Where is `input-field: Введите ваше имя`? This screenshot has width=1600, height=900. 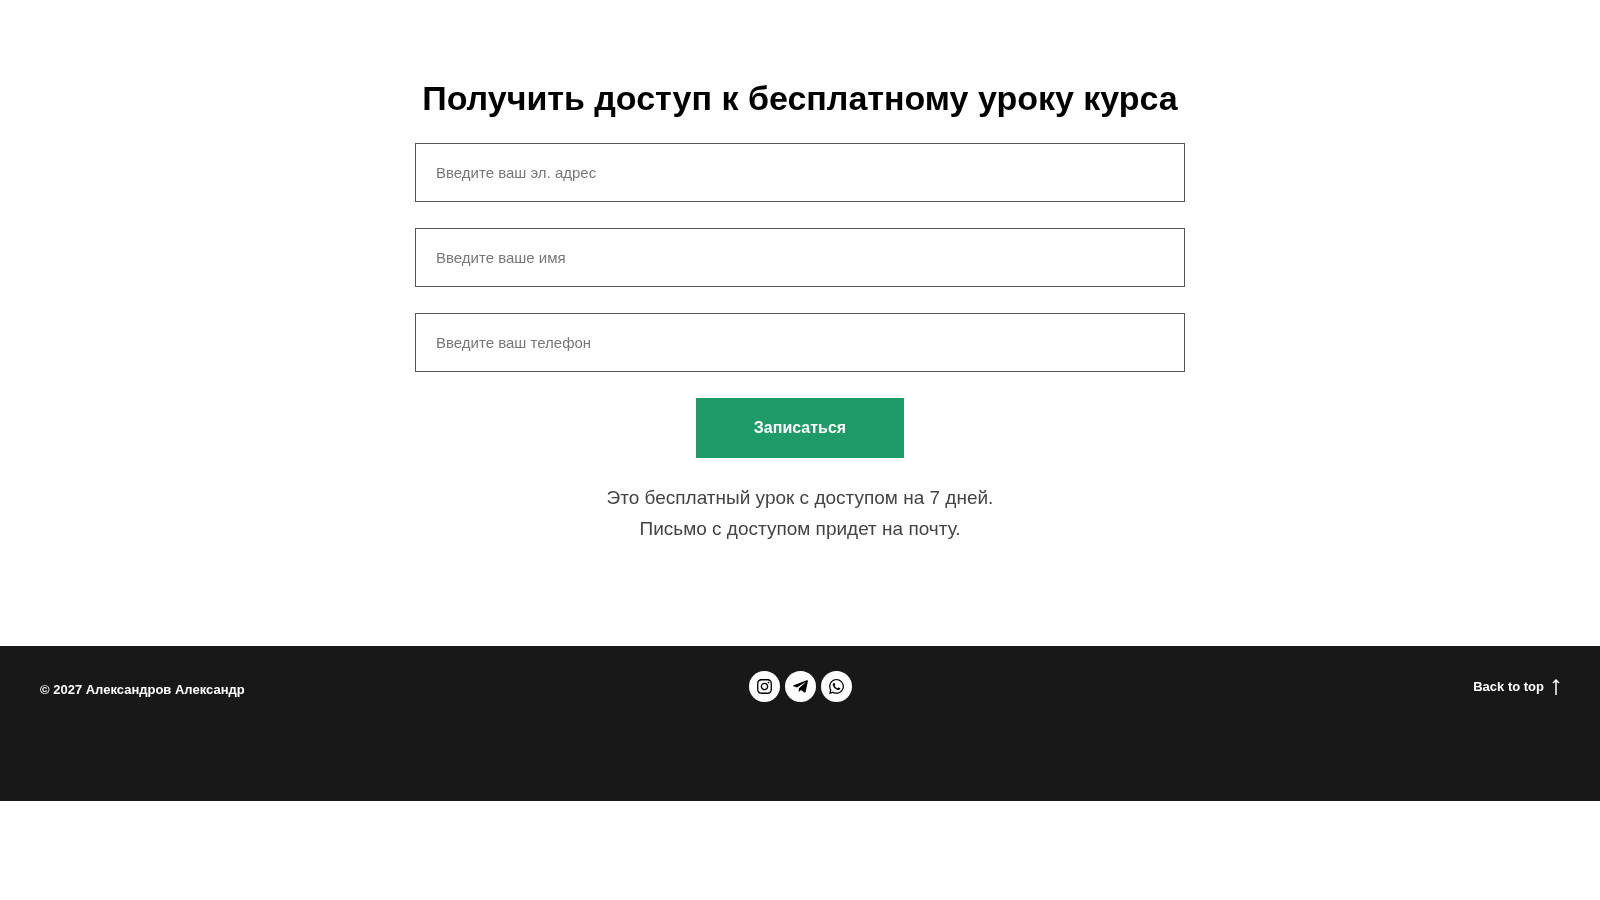
input-field: Введите ваше имя is located at coordinates (800, 257).